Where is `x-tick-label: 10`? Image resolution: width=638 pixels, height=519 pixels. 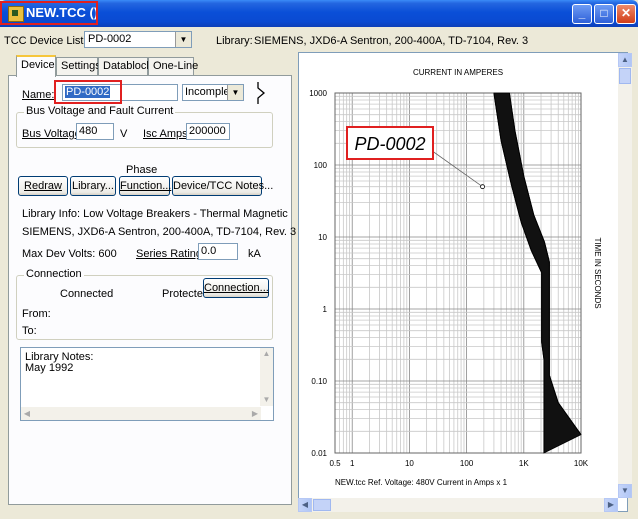 x-tick-label: 10 is located at coordinates (409, 463).